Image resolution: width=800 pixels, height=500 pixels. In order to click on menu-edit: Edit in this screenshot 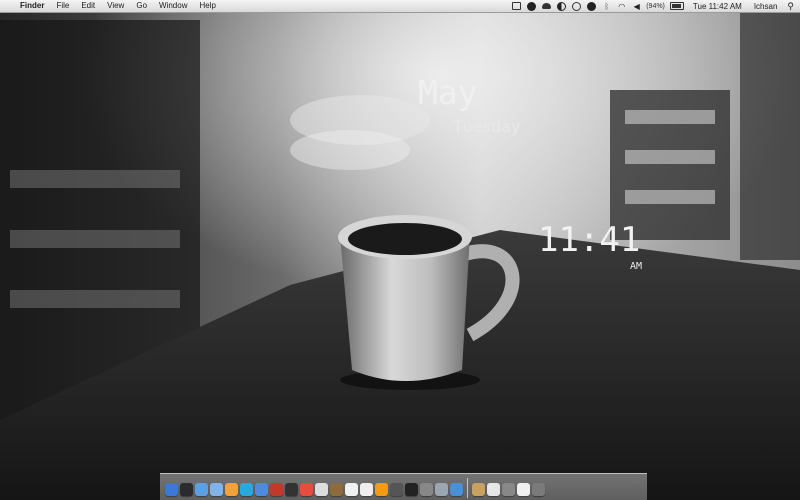, I will do `click(88, 6)`.